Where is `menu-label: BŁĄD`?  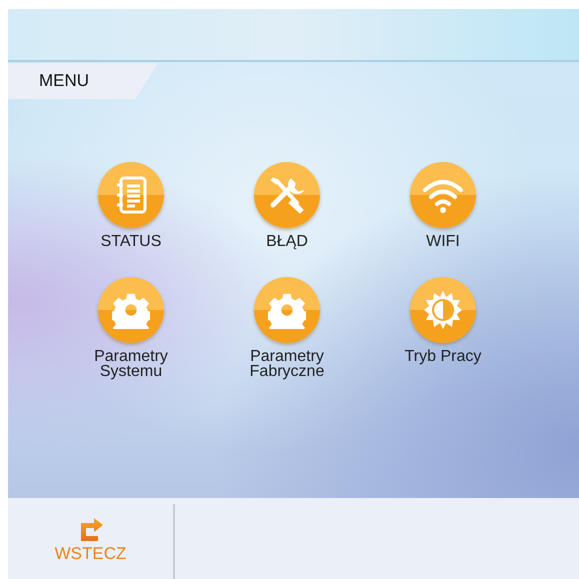
menu-label: BŁĄD is located at coordinates (287, 241).